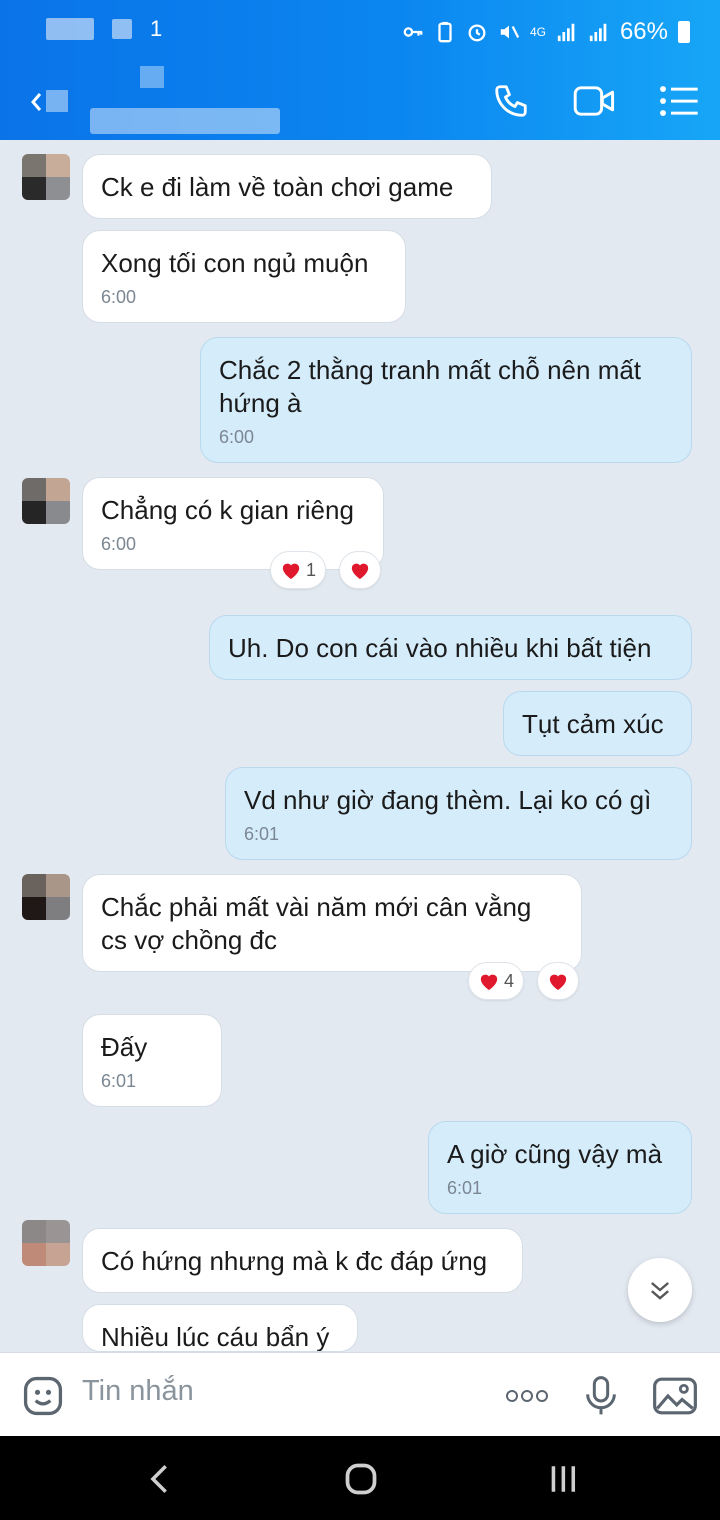 The width and height of the screenshot is (720, 1520). I want to click on message-text: Ck e đi làm về toàn chơi game, so click(277, 187).